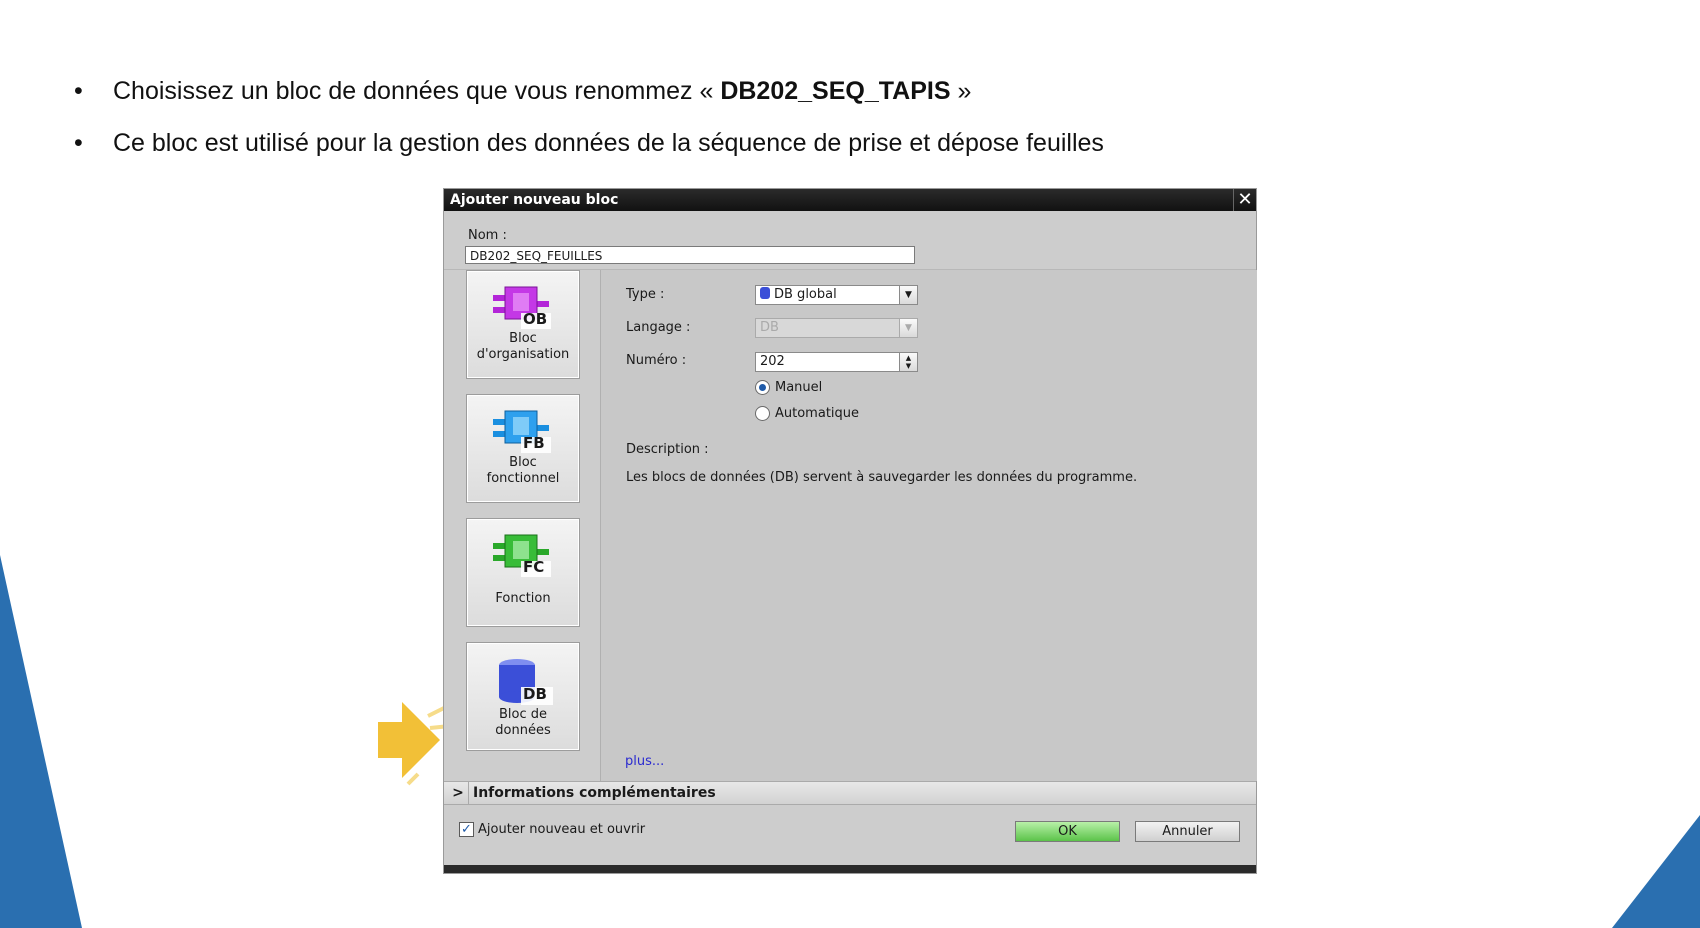  What do you see at coordinates (908, 362) in the screenshot?
I see `stepper-arrows-icon: ▲ ▼` at bounding box center [908, 362].